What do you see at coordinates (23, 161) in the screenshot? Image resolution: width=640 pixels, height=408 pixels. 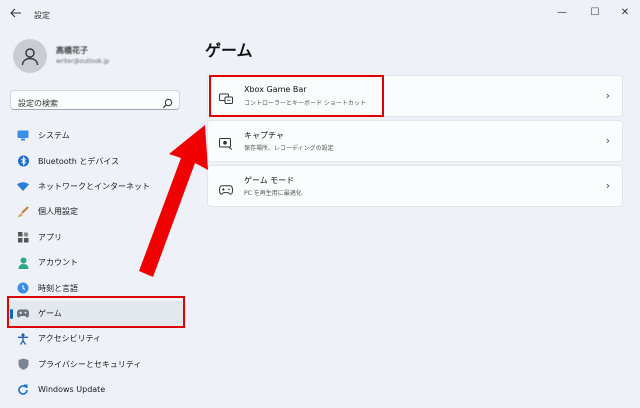 I see `bluetooth-icon` at bounding box center [23, 161].